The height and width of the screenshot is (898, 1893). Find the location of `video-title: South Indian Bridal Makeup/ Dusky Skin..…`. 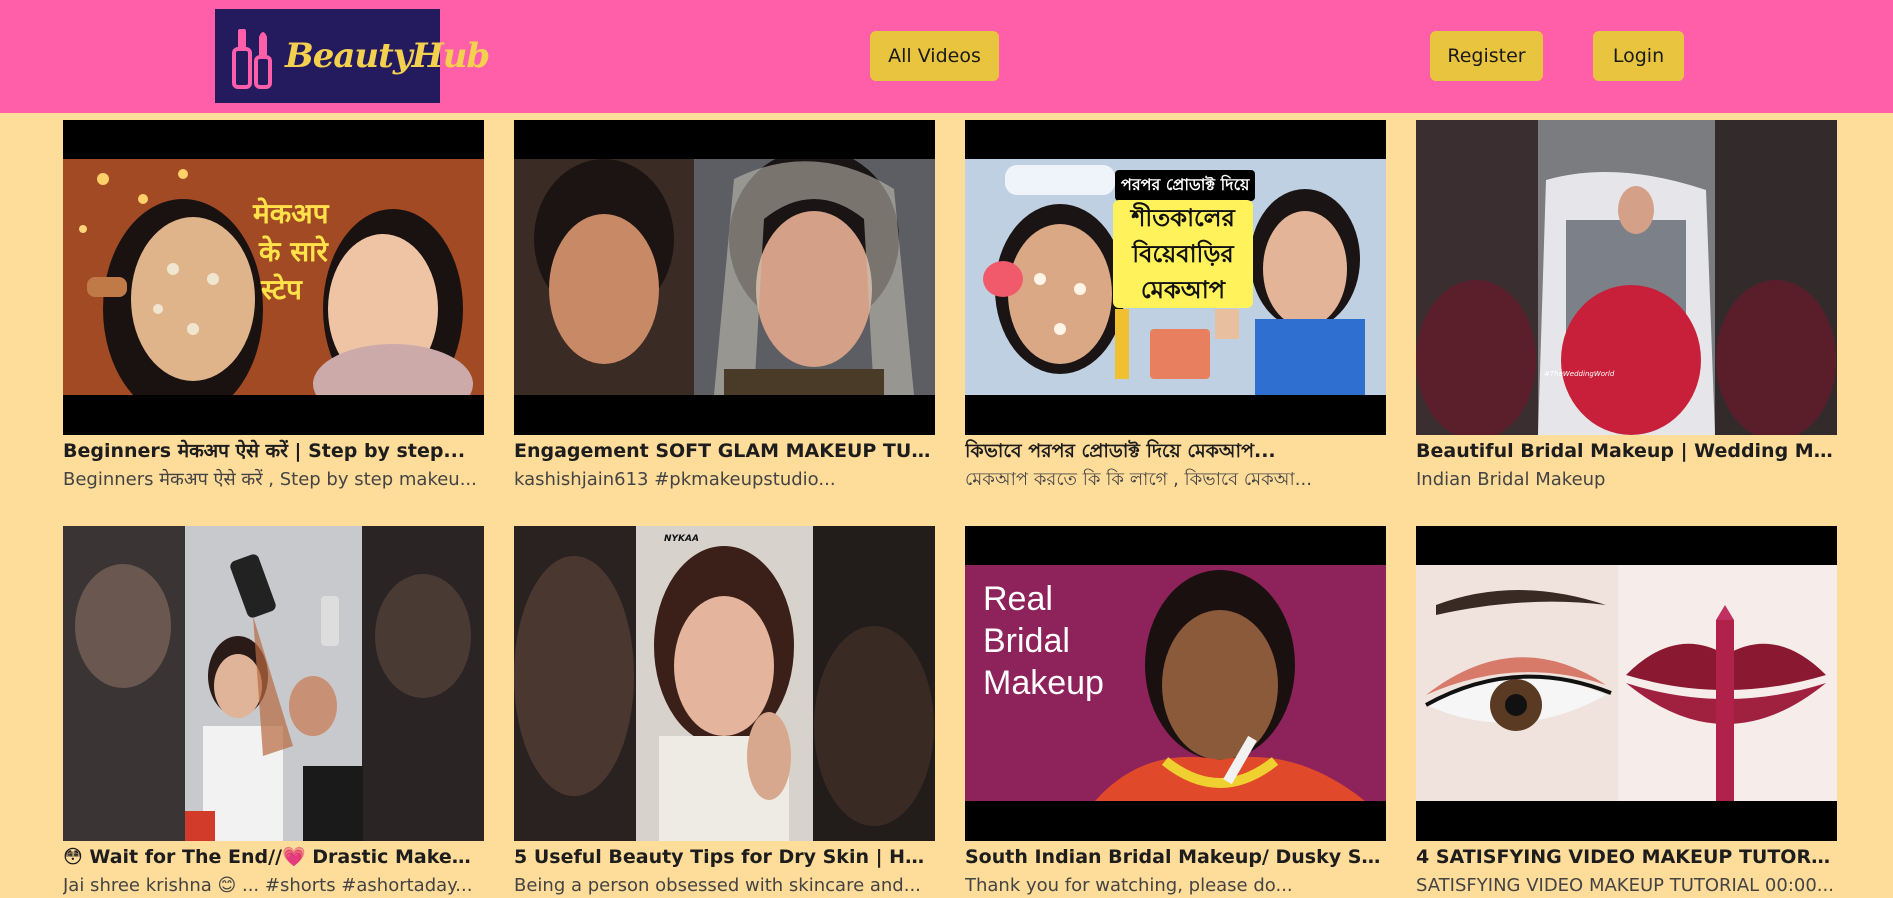

video-title: South Indian Bridal Makeup/ Dusky Skin..… is located at coordinates (1175, 857).